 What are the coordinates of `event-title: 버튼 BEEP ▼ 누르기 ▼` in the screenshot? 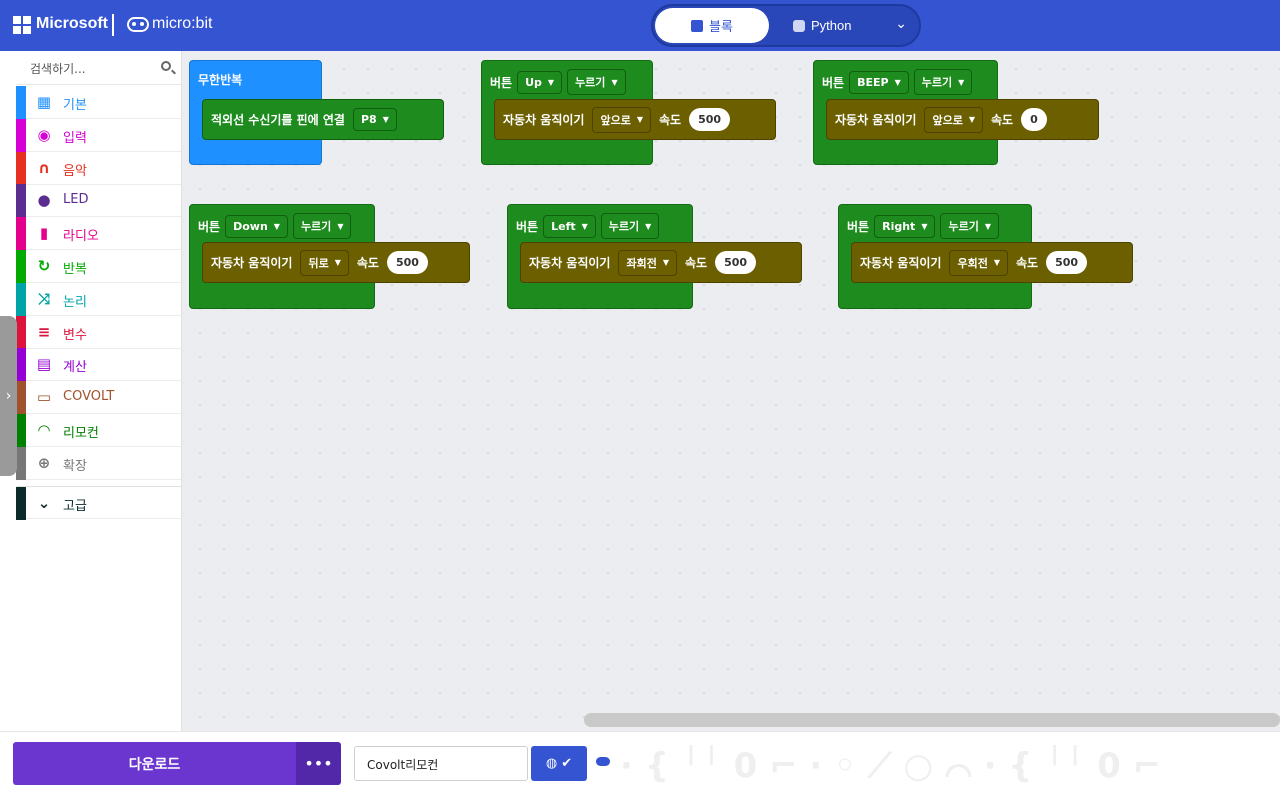 It's located at (897, 82).